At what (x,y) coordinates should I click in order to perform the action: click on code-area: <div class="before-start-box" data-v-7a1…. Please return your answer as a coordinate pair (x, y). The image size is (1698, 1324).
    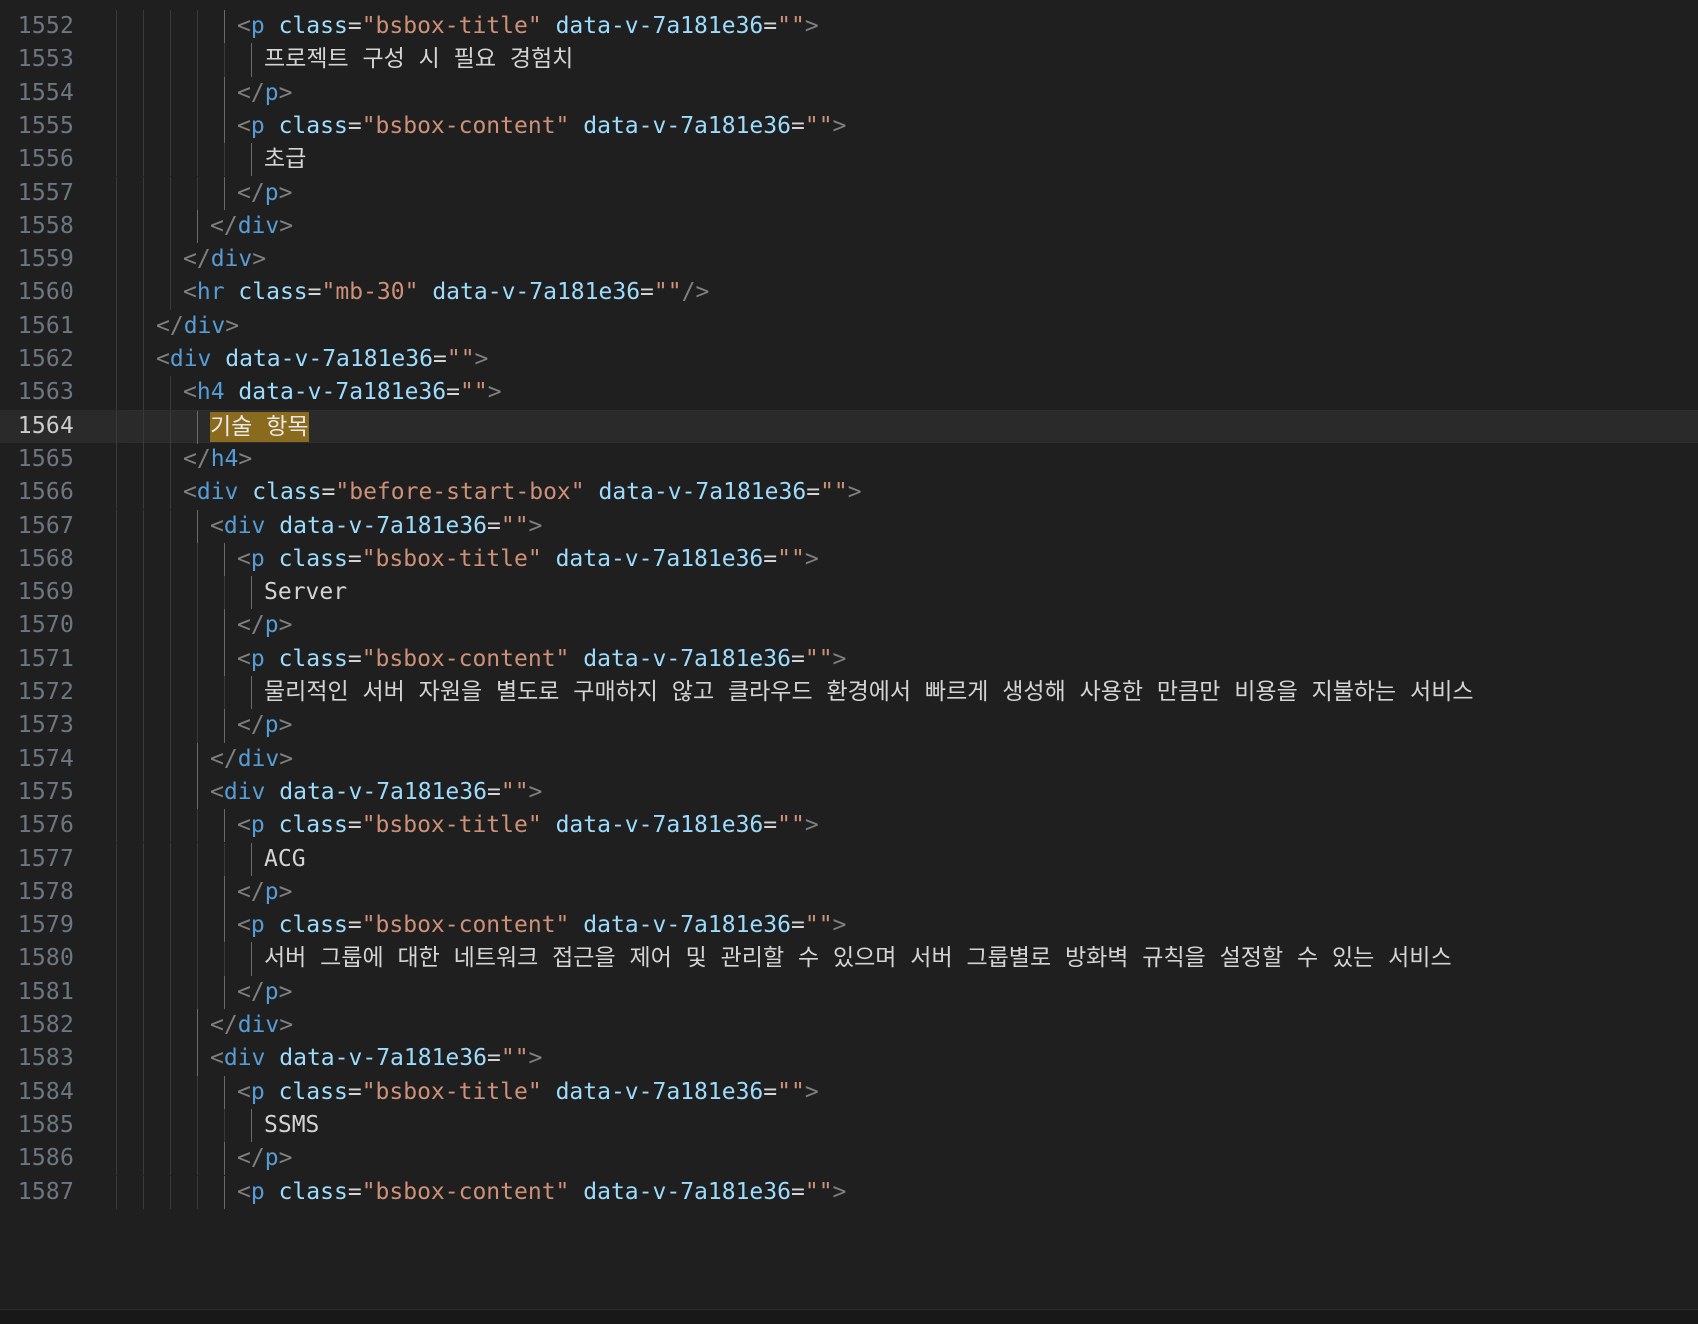
    Looking at the image, I should click on (907, 493).